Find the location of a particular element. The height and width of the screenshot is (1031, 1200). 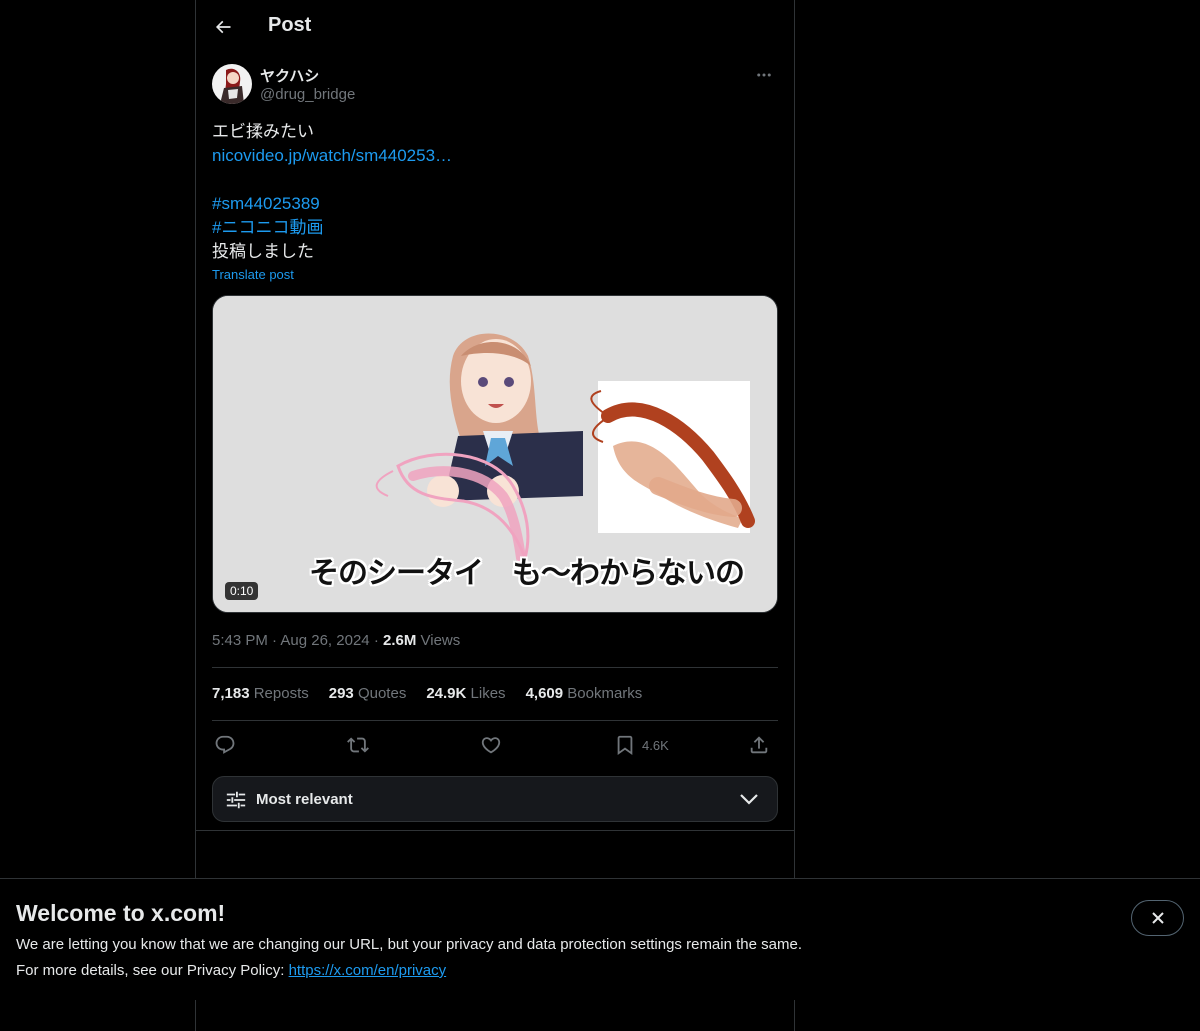

author-handle: @drug_bridge is located at coordinates (307, 94).